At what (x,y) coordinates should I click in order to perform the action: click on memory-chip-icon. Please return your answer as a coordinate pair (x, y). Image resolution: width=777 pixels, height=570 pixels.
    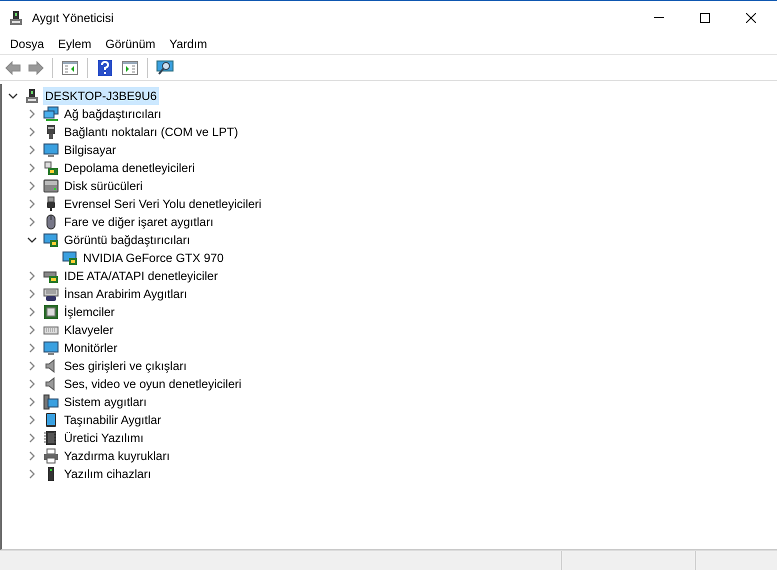
    Looking at the image, I should click on (51, 438).